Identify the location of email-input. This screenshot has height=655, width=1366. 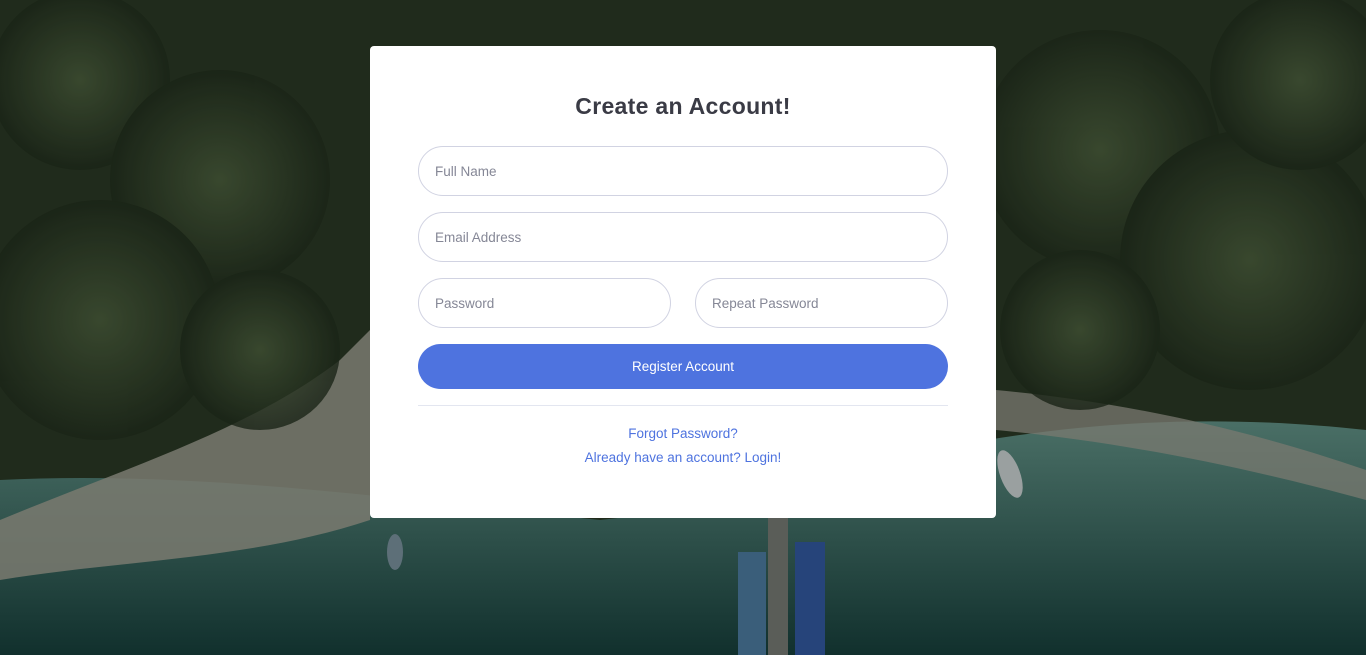
(683, 237).